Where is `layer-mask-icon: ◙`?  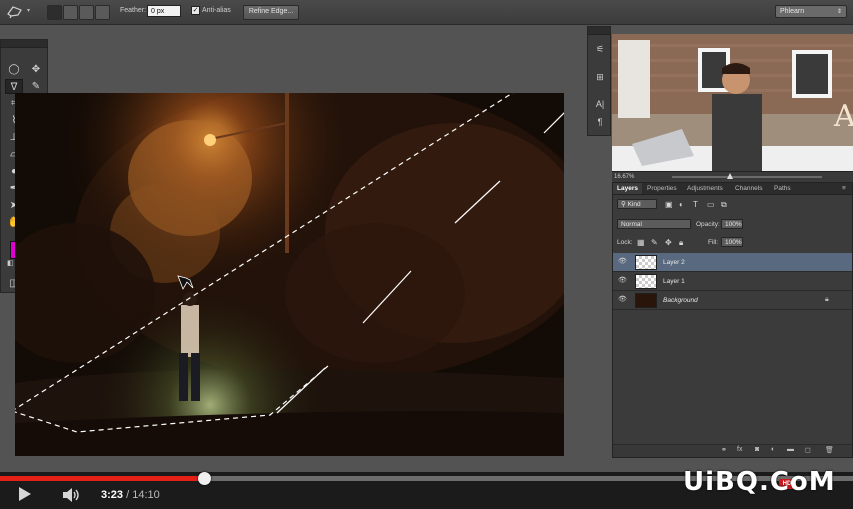 layer-mask-icon: ◙ is located at coordinates (757, 449).